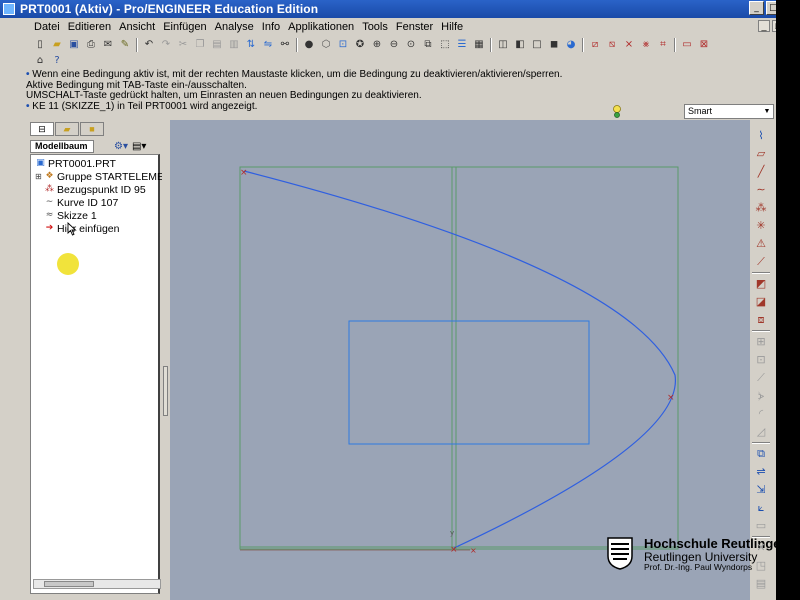  Describe the element at coordinates (414, 27) in the screenshot. I see `menu-fenster: Fenster` at that location.